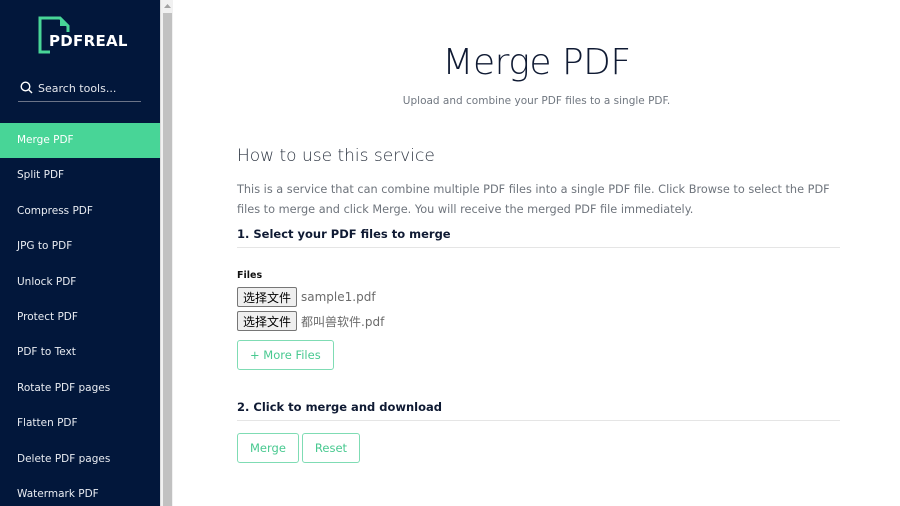 The image size is (900, 506). I want to click on logo: PDFREAL, so click(88, 35).